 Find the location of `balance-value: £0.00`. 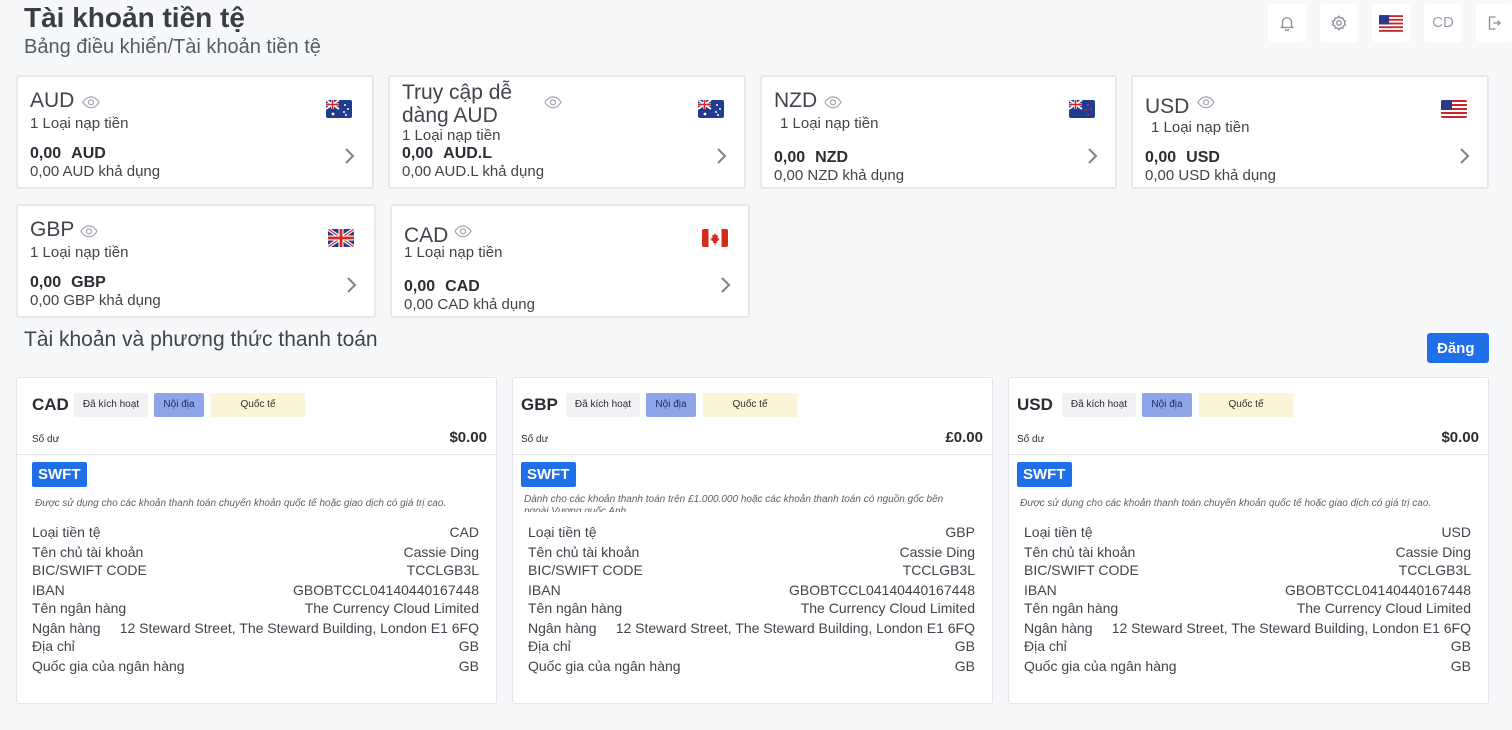

balance-value: £0.00 is located at coordinates (964, 437).